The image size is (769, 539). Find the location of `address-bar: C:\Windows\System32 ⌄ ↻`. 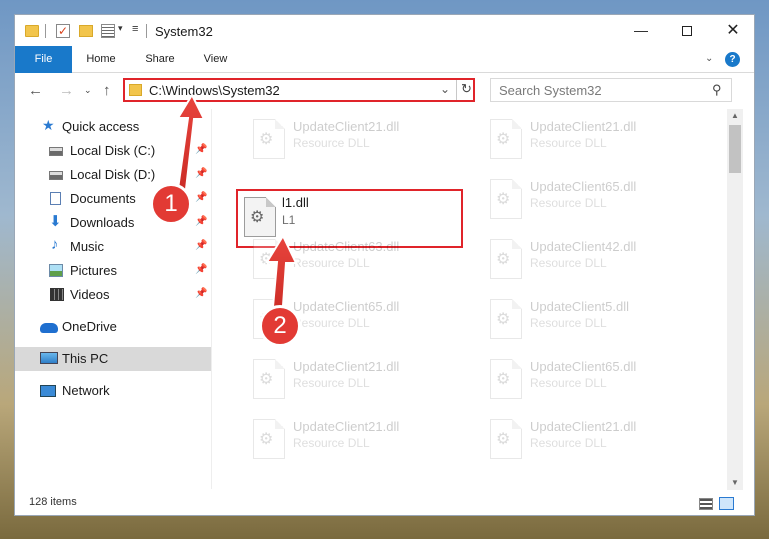

address-bar: C:\Windows\System32 ⌄ ↻ is located at coordinates (299, 90).